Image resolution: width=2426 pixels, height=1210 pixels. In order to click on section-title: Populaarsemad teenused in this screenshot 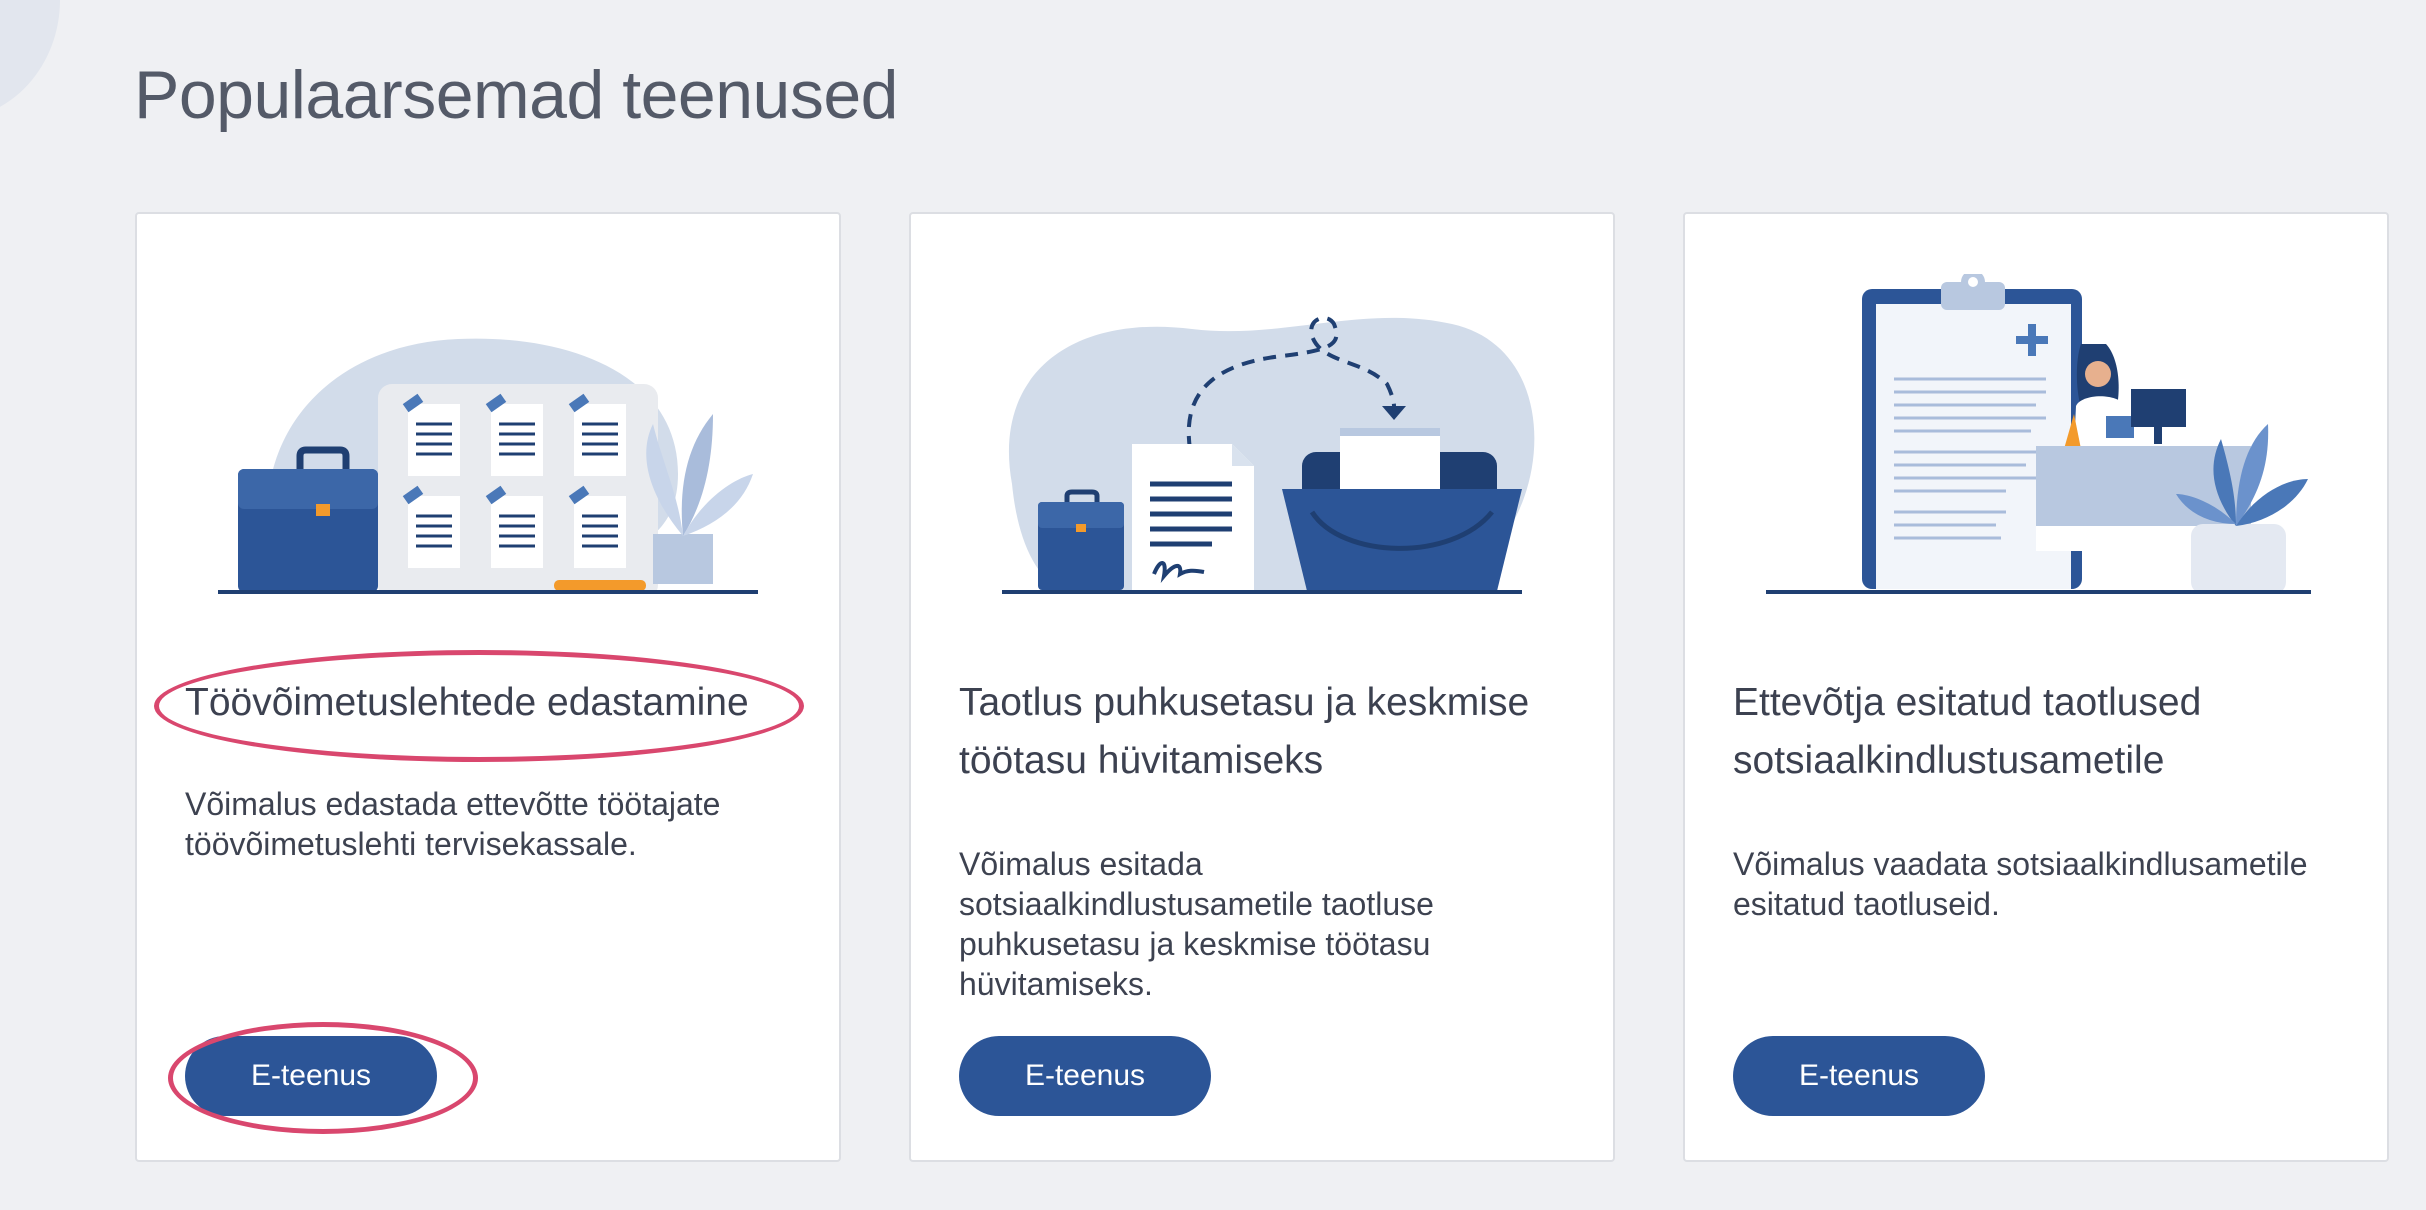, I will do `click(516, 95)`.